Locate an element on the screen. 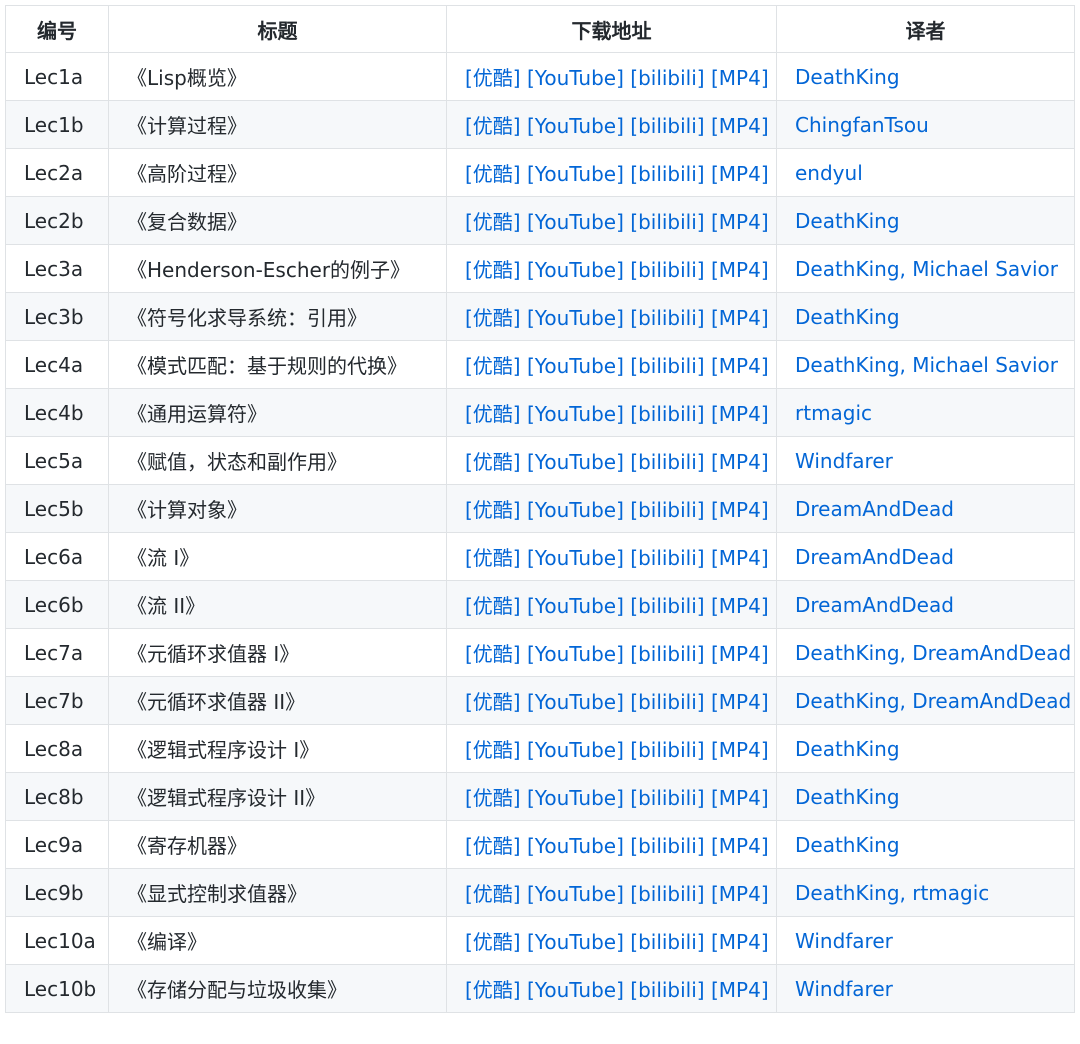 This screenshot has width=1080, height=1044. translator-link: ChingfanTsou is located at coordinates (862, 125).